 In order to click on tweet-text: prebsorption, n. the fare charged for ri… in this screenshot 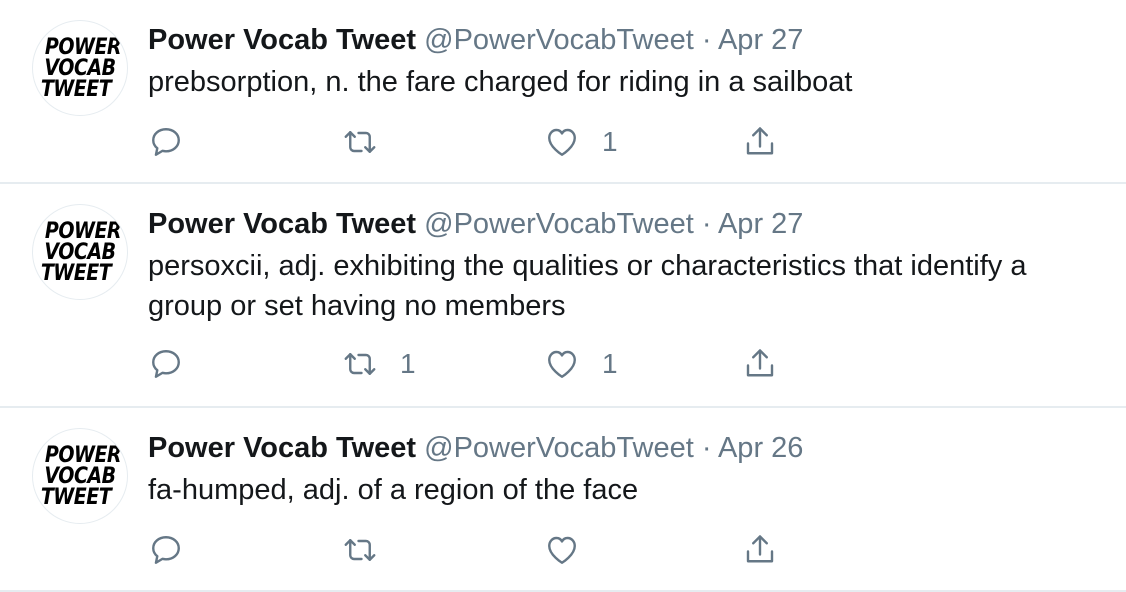, I will do `click(500, 82)`.